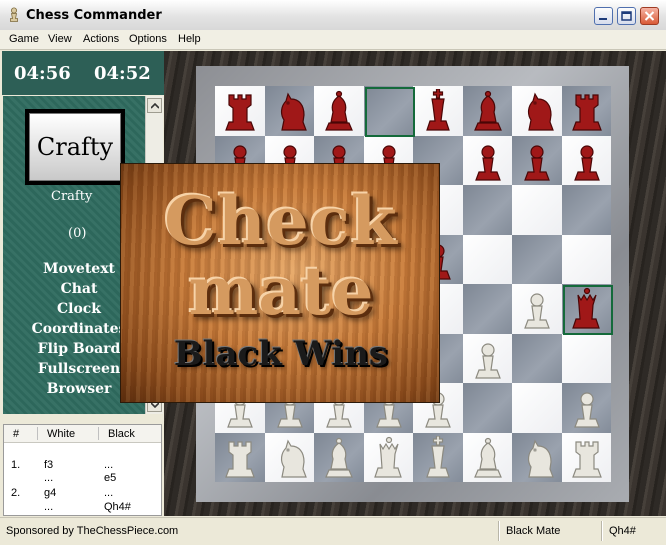 The image size is (666, 545). I want to click on title-bar: Chess Commander, so click(333, 15).